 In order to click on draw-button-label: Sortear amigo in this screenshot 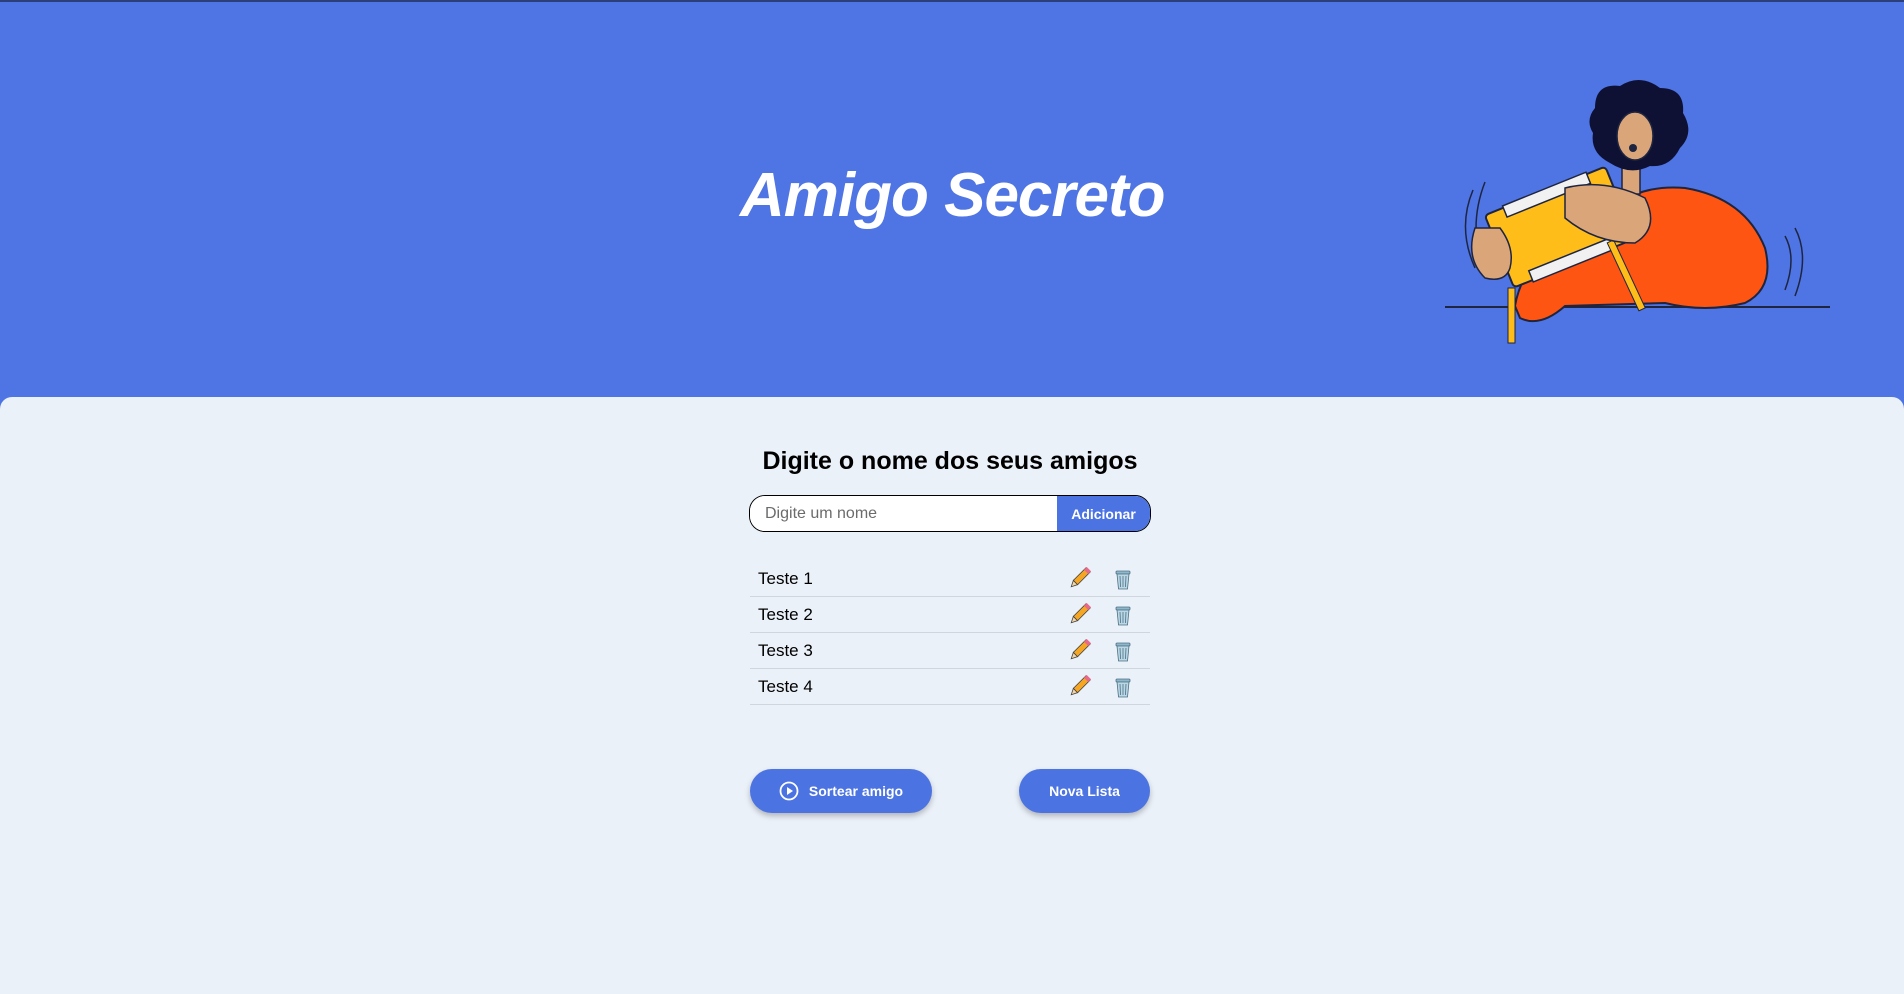, I will do `click(856, 791)`.